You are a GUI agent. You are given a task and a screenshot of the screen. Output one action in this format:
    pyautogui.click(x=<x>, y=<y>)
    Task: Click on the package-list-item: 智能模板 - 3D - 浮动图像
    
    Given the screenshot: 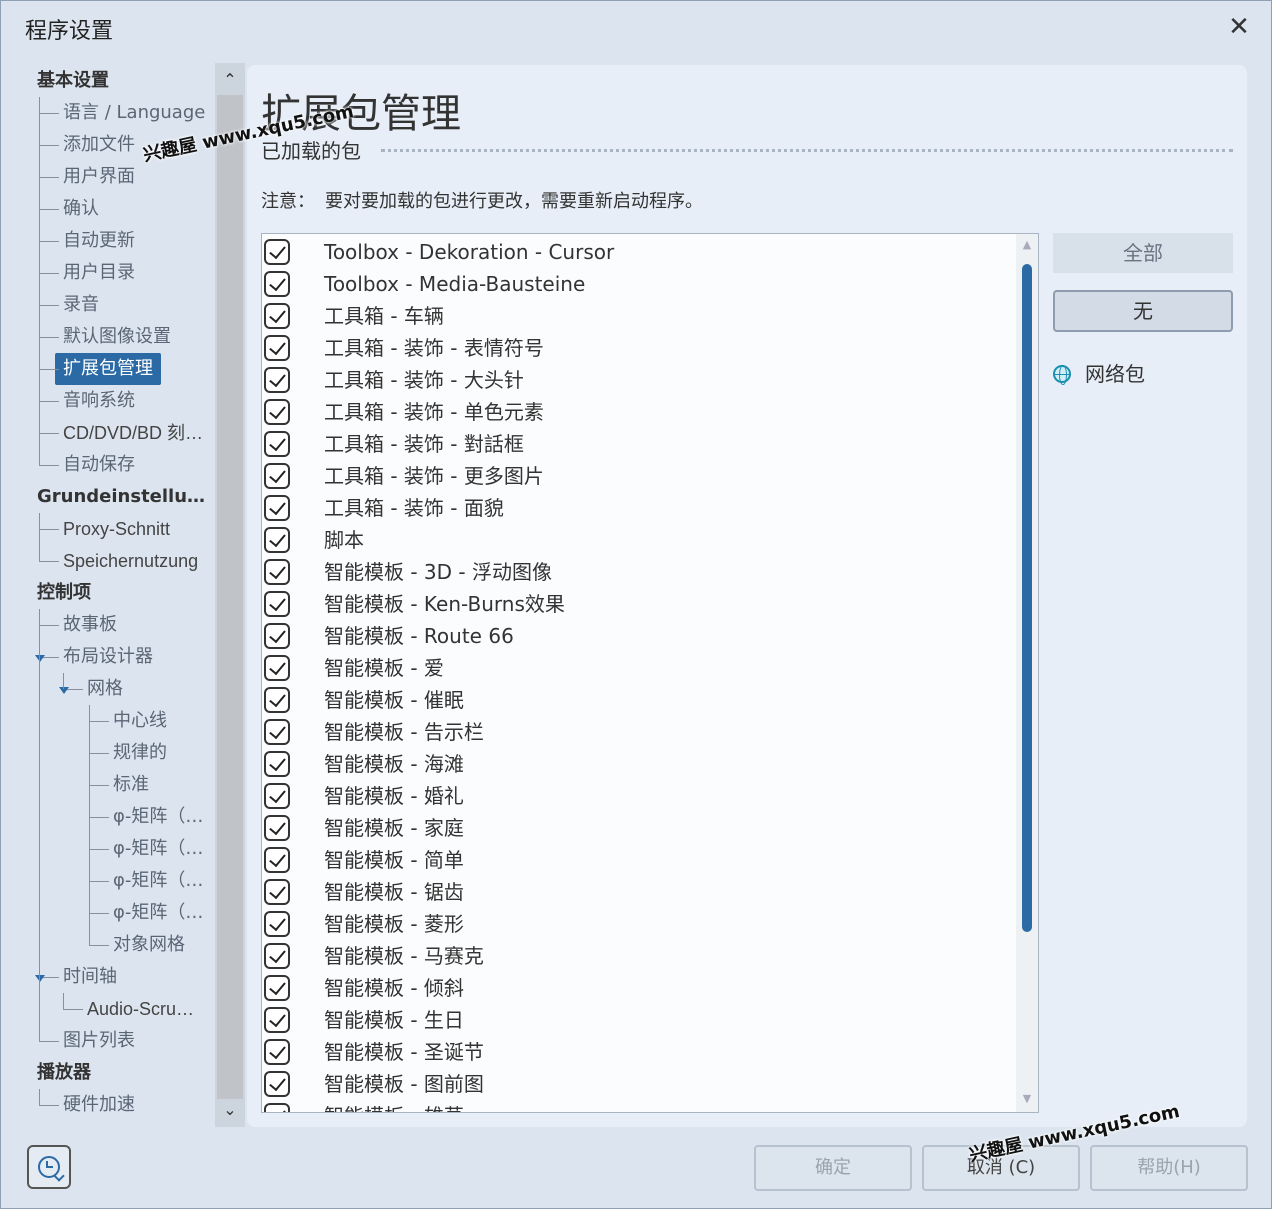 What is the action you would take?
    pyautogui.click(x=637, y=572)
    